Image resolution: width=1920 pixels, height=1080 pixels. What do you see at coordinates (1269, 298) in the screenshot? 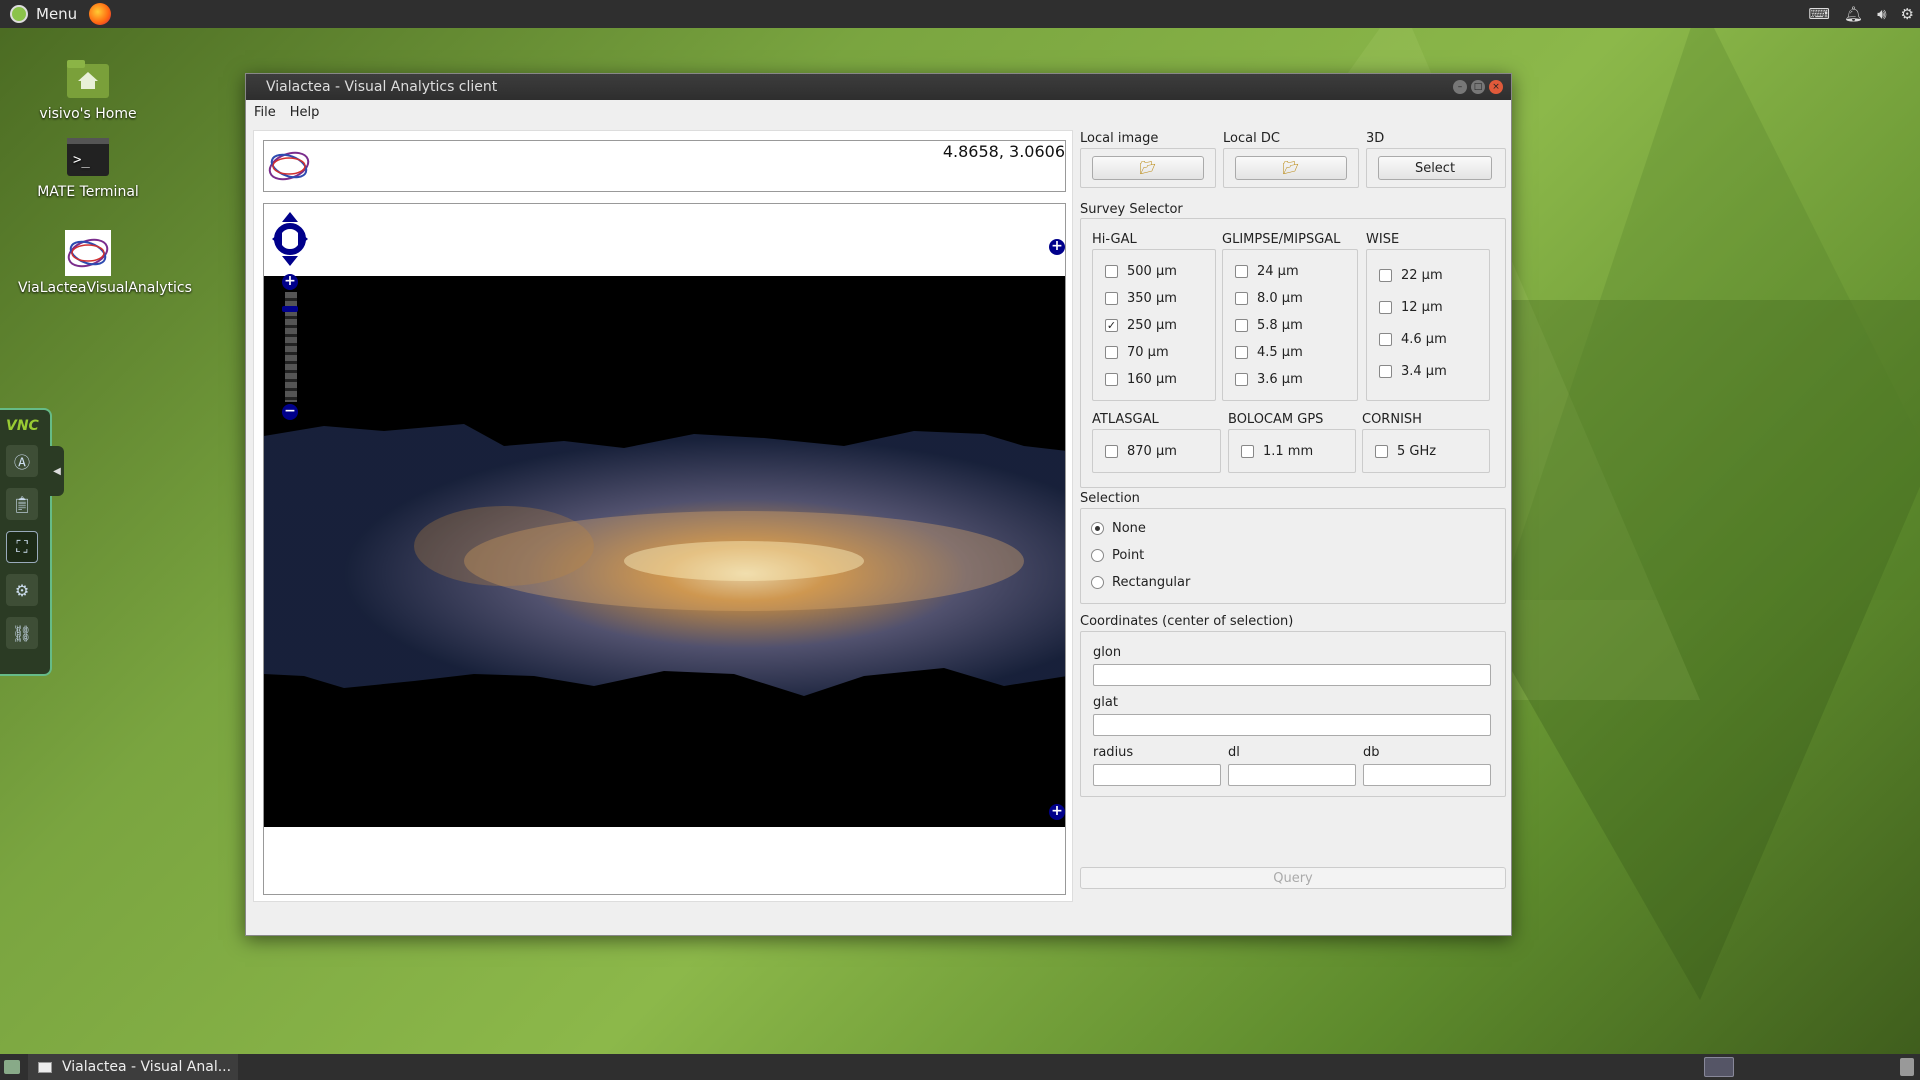
I see `checkbox-glimpse-1: 8.0 µm` at bounding box center [1269, 298].